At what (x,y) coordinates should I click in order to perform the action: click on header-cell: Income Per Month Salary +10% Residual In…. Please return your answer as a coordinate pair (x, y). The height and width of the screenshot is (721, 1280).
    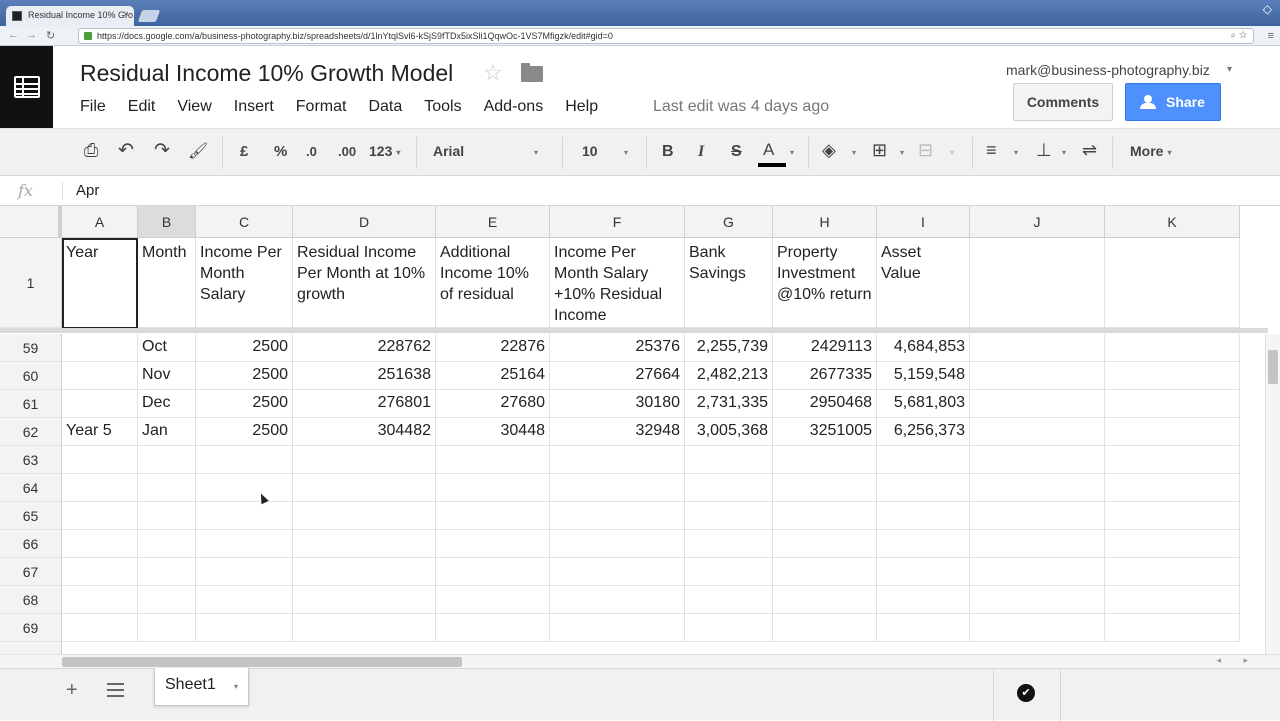
    Looking at the image, I should click on (617, 283).